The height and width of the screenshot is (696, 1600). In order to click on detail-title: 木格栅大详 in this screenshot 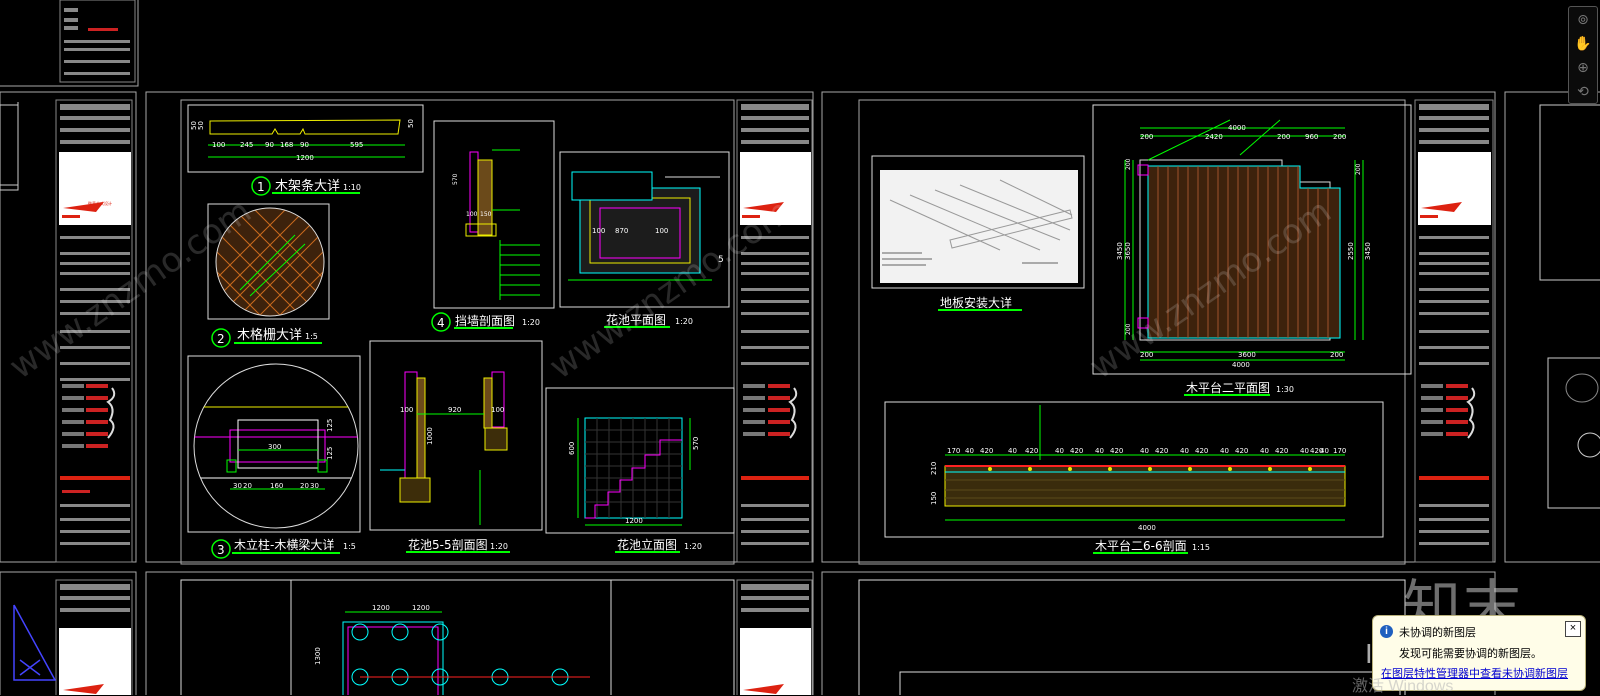, I will do `click(269, 335)`.